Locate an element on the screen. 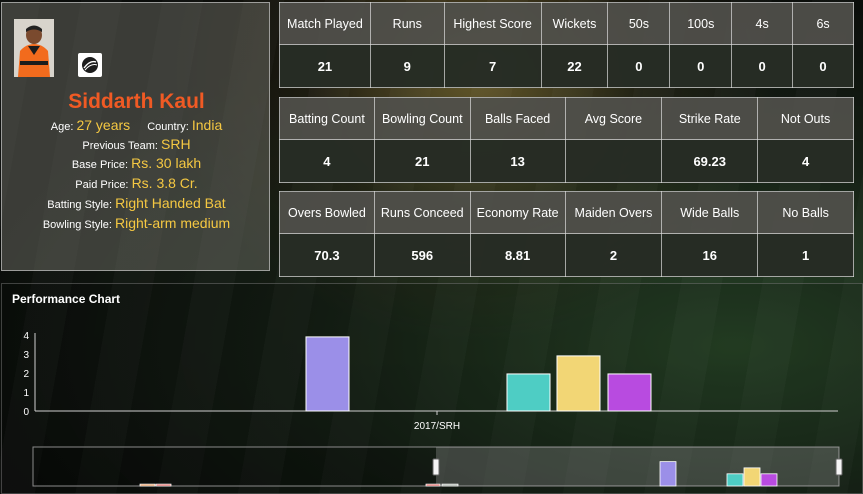 Image resolution: width=863 pixels, height=494 pixels. y-tick-label: 1 is located at coordinates (26, 393).